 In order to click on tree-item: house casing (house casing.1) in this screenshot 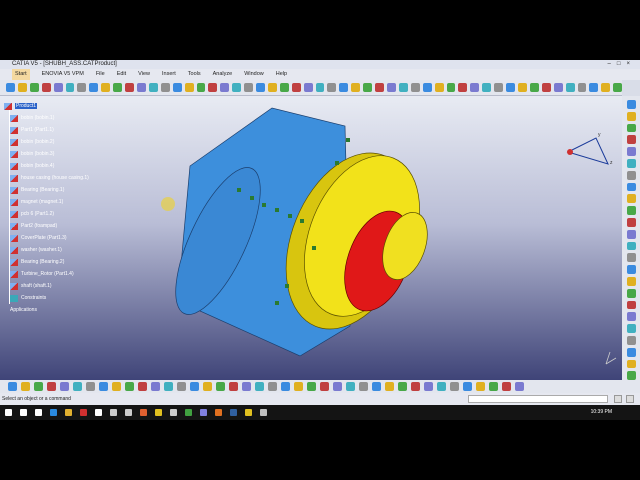, I will do `click(46, 178)`.